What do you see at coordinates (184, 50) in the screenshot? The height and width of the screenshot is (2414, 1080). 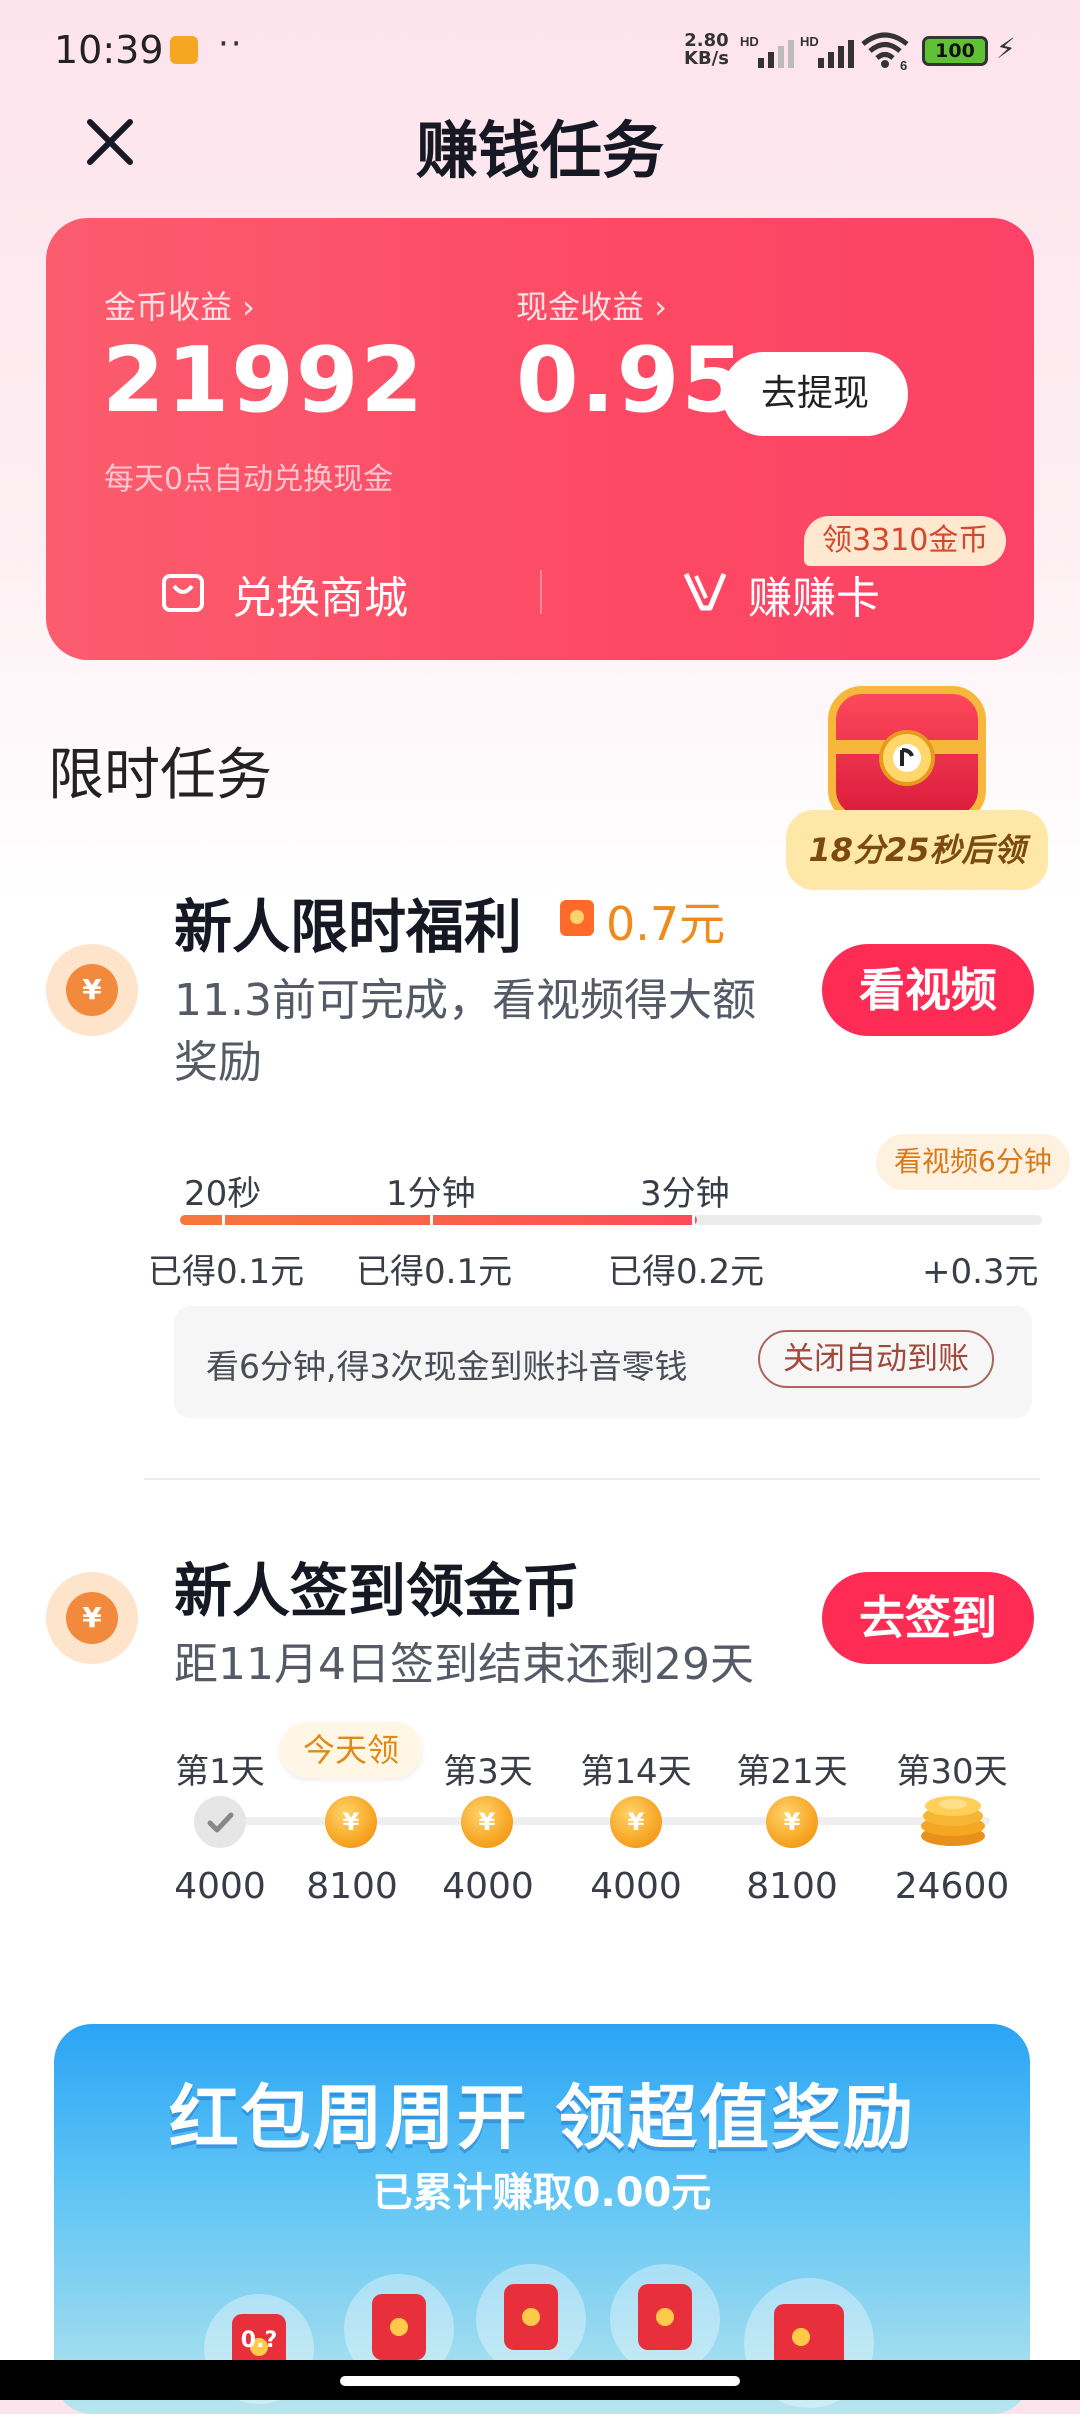 I see `notification-app-icon` at bounding box center [184, 50].